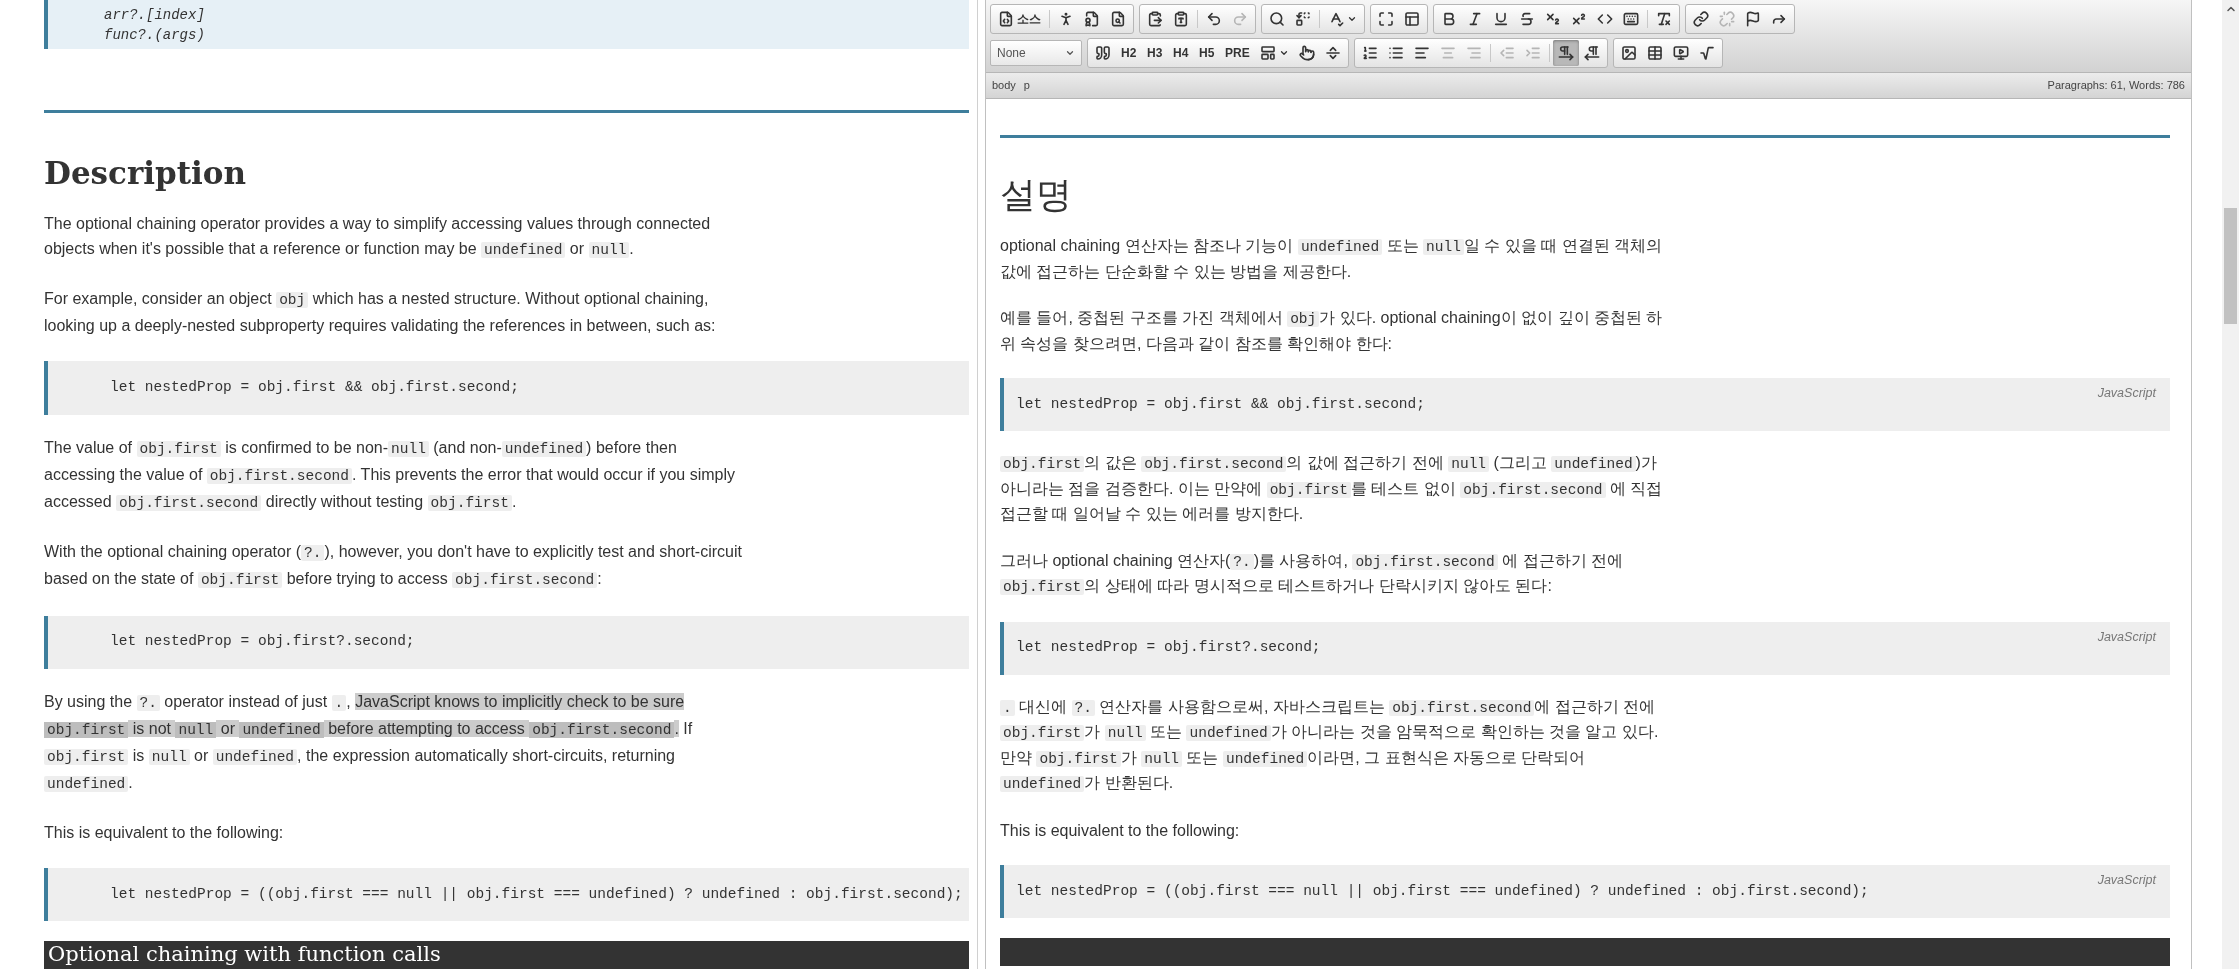 This screenshot has height=969, width=2239. What do you see at coordinates (1579, 19) in the screenshot?
I see `superscript-icon` at bounding box center [1579, 19].